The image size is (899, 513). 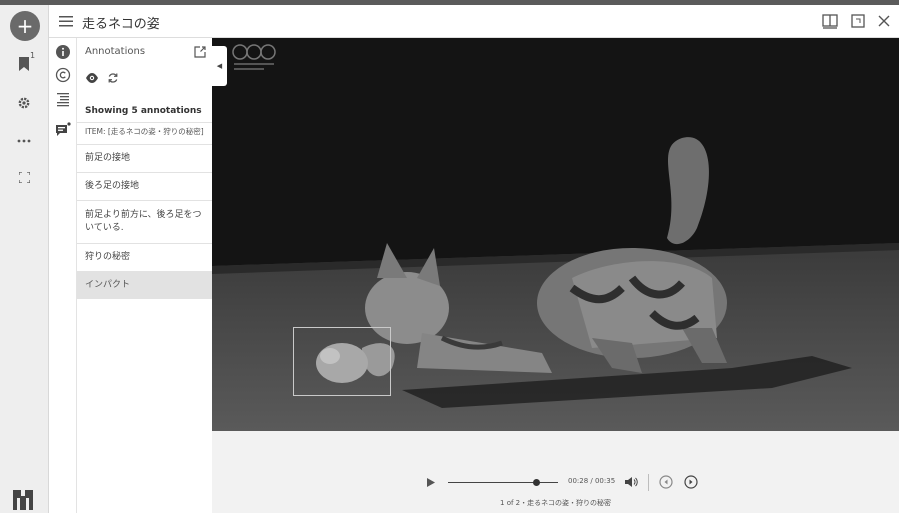 I want to click on canvas-caption: 1 of 2・走るネコの姿・狩りの秘密, so click(x=555, y=503).